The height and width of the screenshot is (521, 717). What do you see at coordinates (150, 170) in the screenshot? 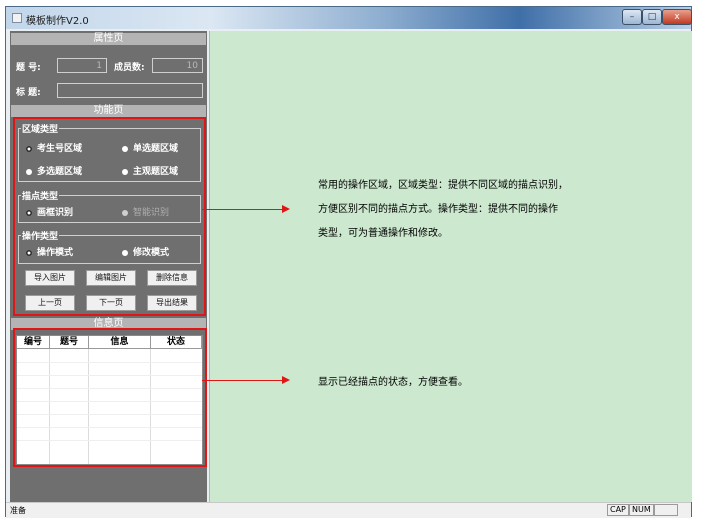
I see `radio-area-subjective: 主观题区域` at bounding box center [150, 170].